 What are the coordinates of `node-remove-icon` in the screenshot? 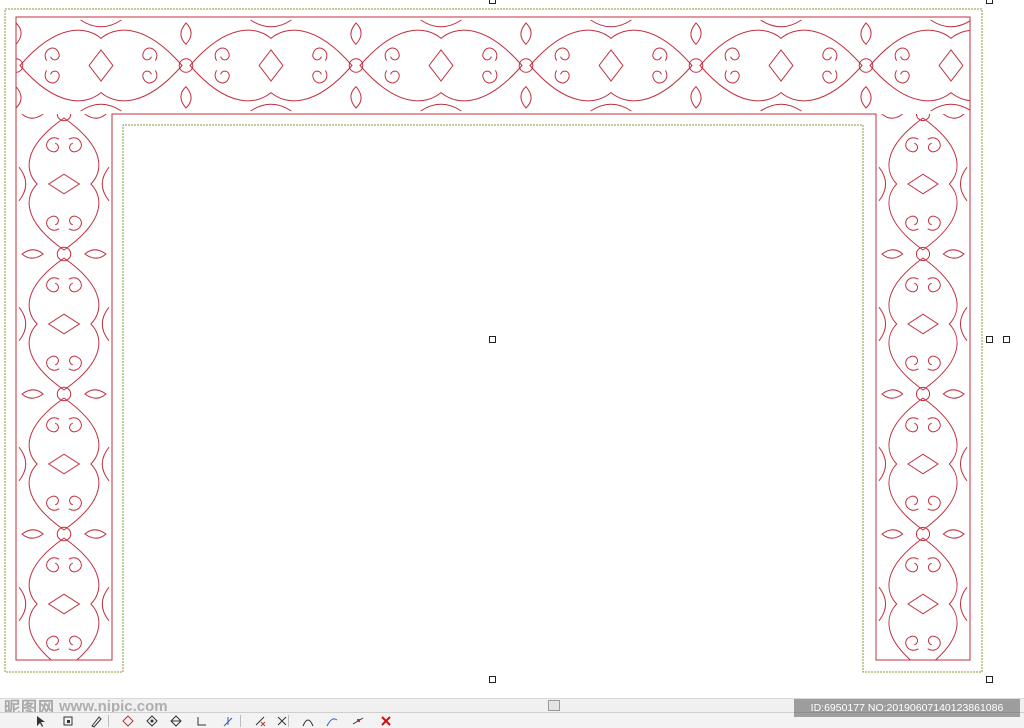 It's located at (282, 721).